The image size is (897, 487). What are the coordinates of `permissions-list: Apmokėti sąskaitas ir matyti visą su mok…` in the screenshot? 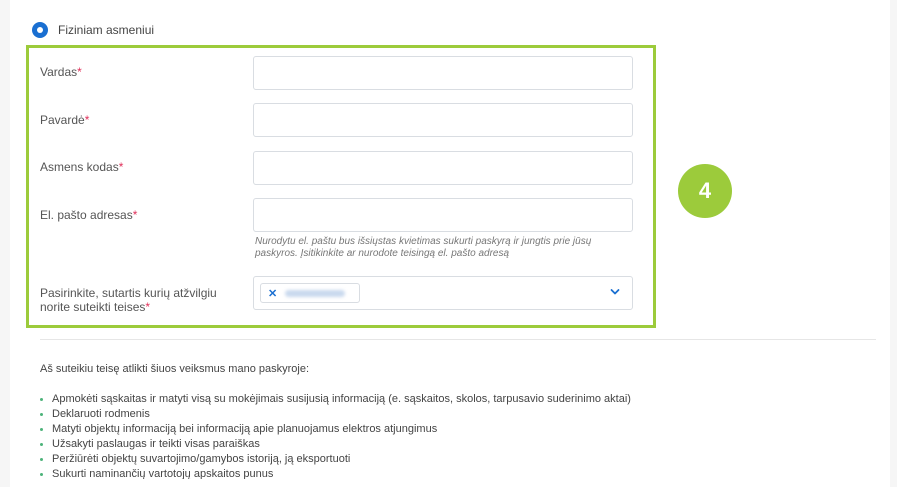 It's located at (335, 435).